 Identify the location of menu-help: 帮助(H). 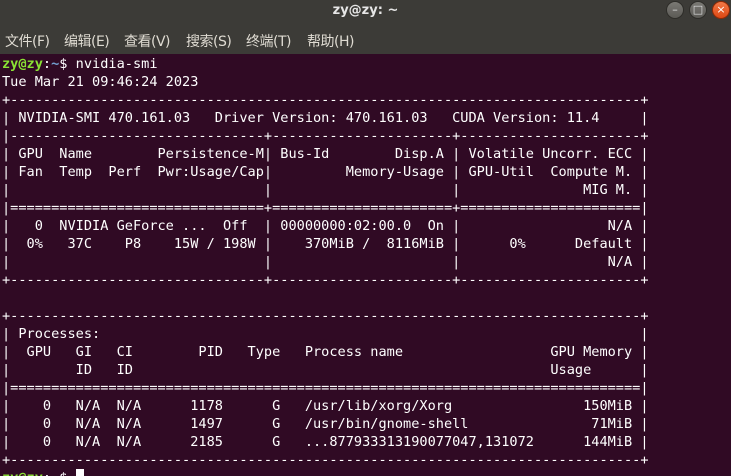
(330, 41).